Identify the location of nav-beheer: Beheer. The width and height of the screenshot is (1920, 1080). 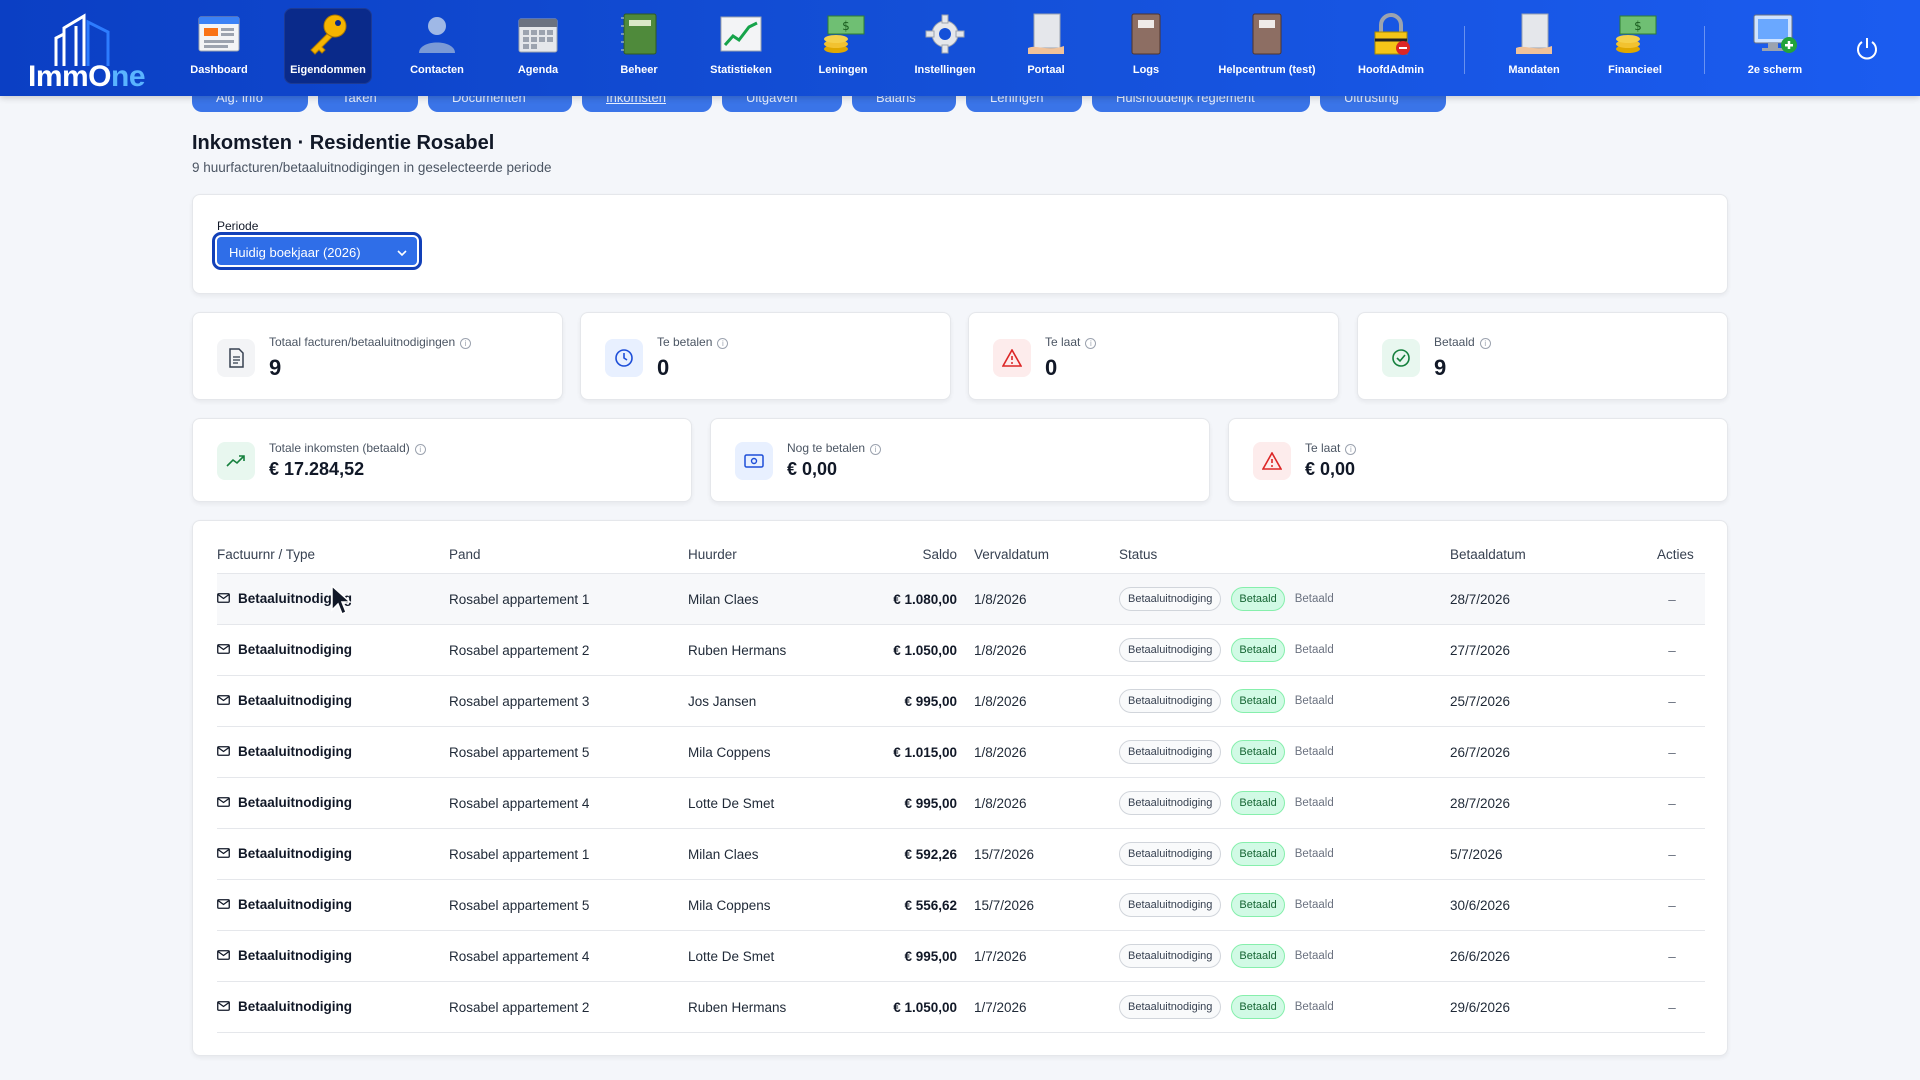
(639, 46).